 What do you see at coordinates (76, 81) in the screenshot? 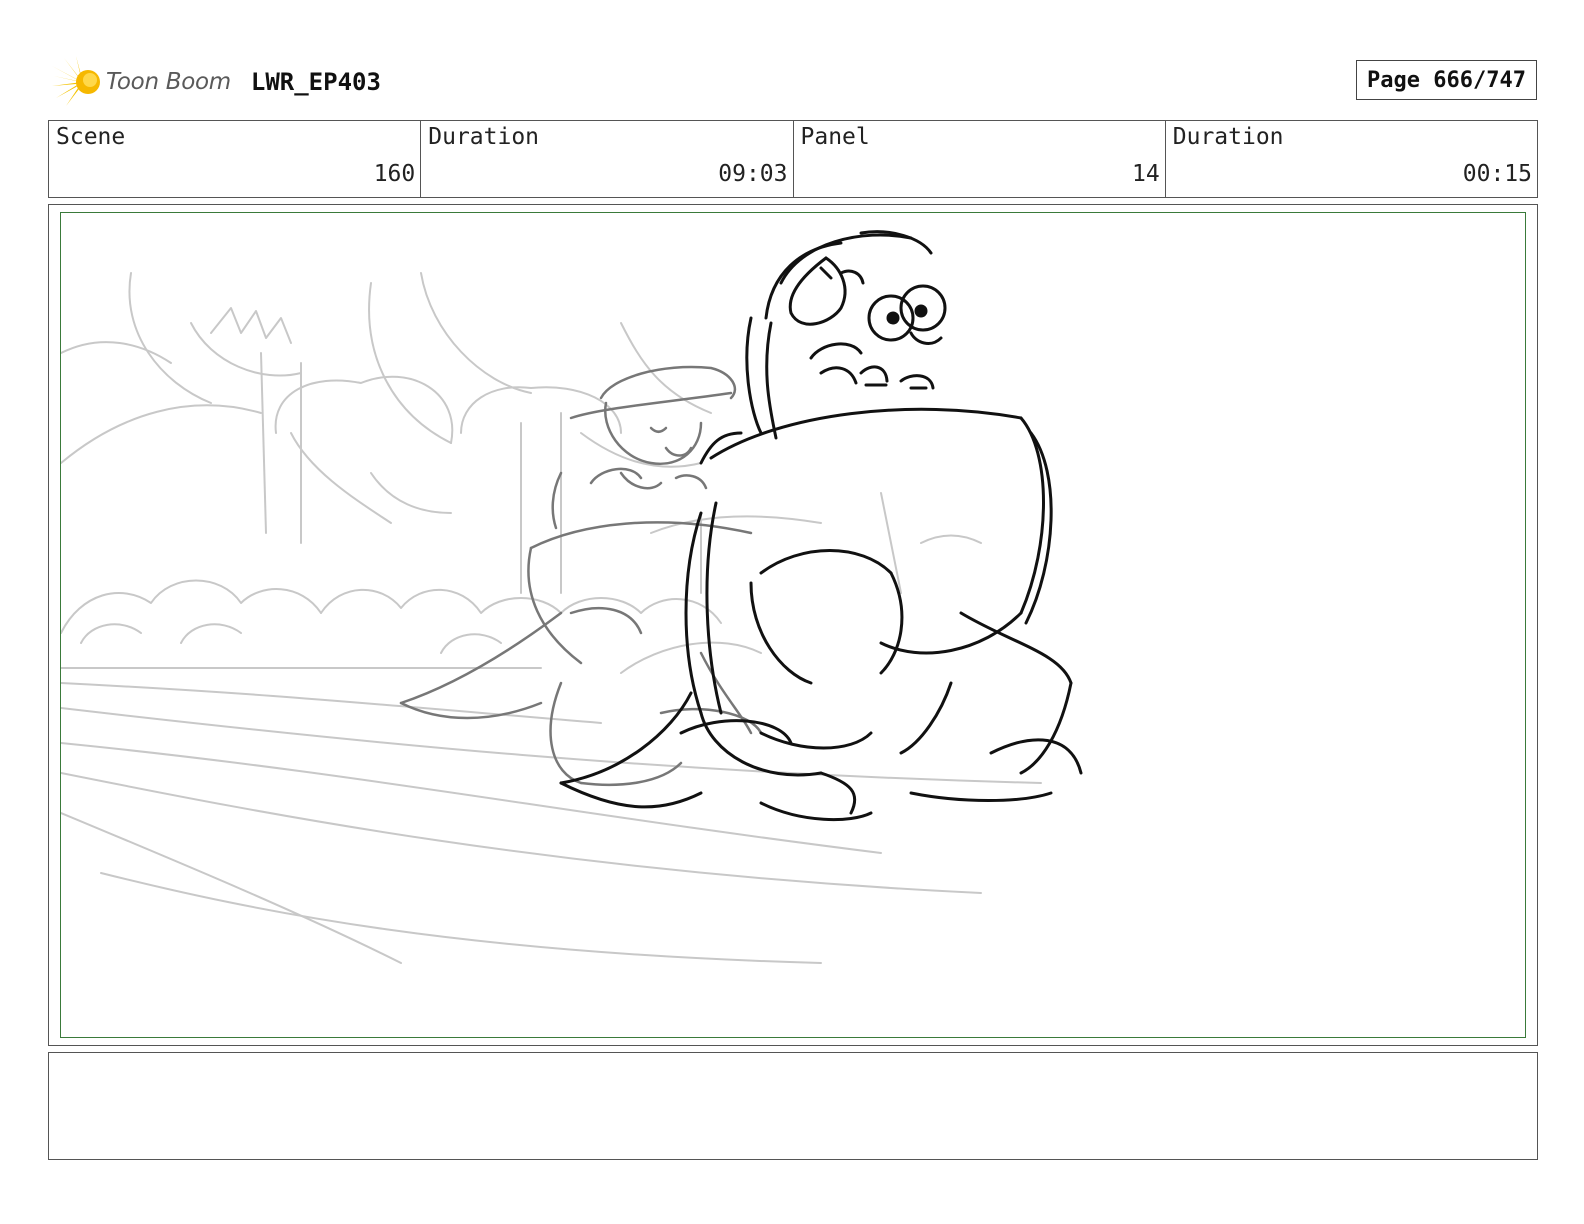
I see `starburst-icon` at bounding box center [76, 81].